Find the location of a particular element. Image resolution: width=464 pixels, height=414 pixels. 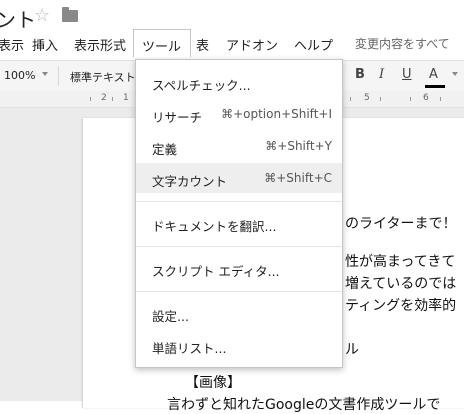

body-text-line: 増えているのでは is located at coordinates (401, 284).